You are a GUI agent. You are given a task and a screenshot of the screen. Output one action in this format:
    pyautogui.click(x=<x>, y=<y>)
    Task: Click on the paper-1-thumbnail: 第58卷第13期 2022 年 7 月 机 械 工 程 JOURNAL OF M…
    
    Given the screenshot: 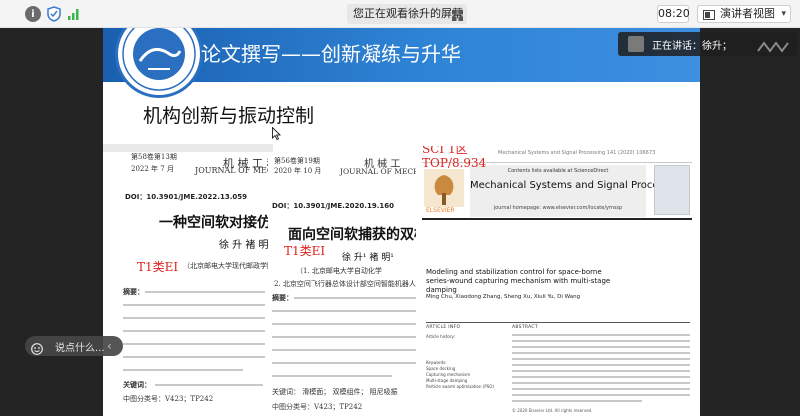 What is the action you would take?
    pyautogui.click(x=188, y=280)
    